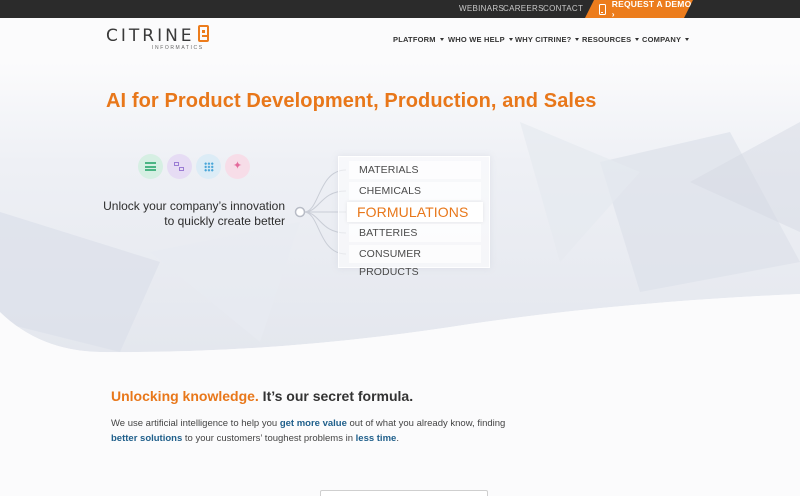 Image resolution: width=800 pixels, height=496 pixels. What do you see at coordinates (178, 48) in the screenshot?
I see `logo-subtitle: INFORMATICS` at bounding box center [178, 48].